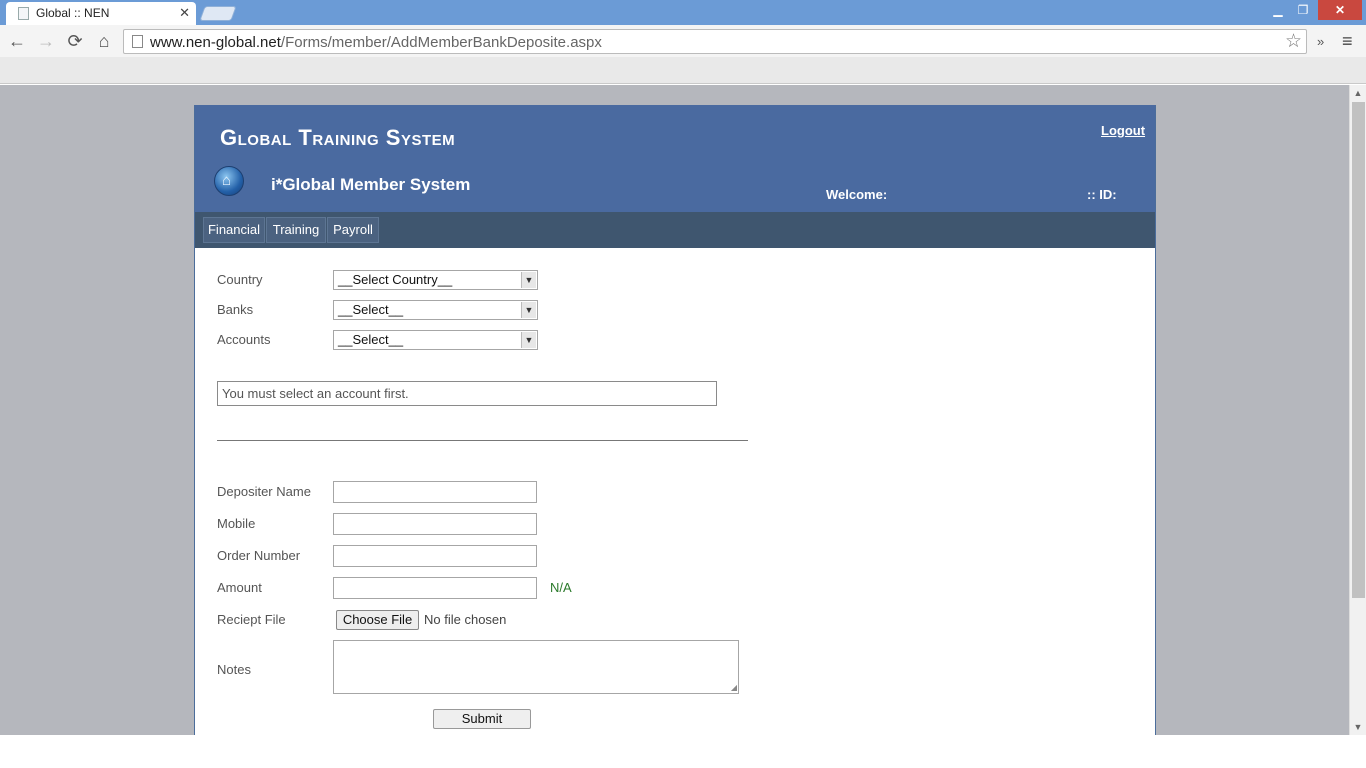 The image size is (1366, 768). I want to click on country-select-value: __Select Country__, so click(395, 279).